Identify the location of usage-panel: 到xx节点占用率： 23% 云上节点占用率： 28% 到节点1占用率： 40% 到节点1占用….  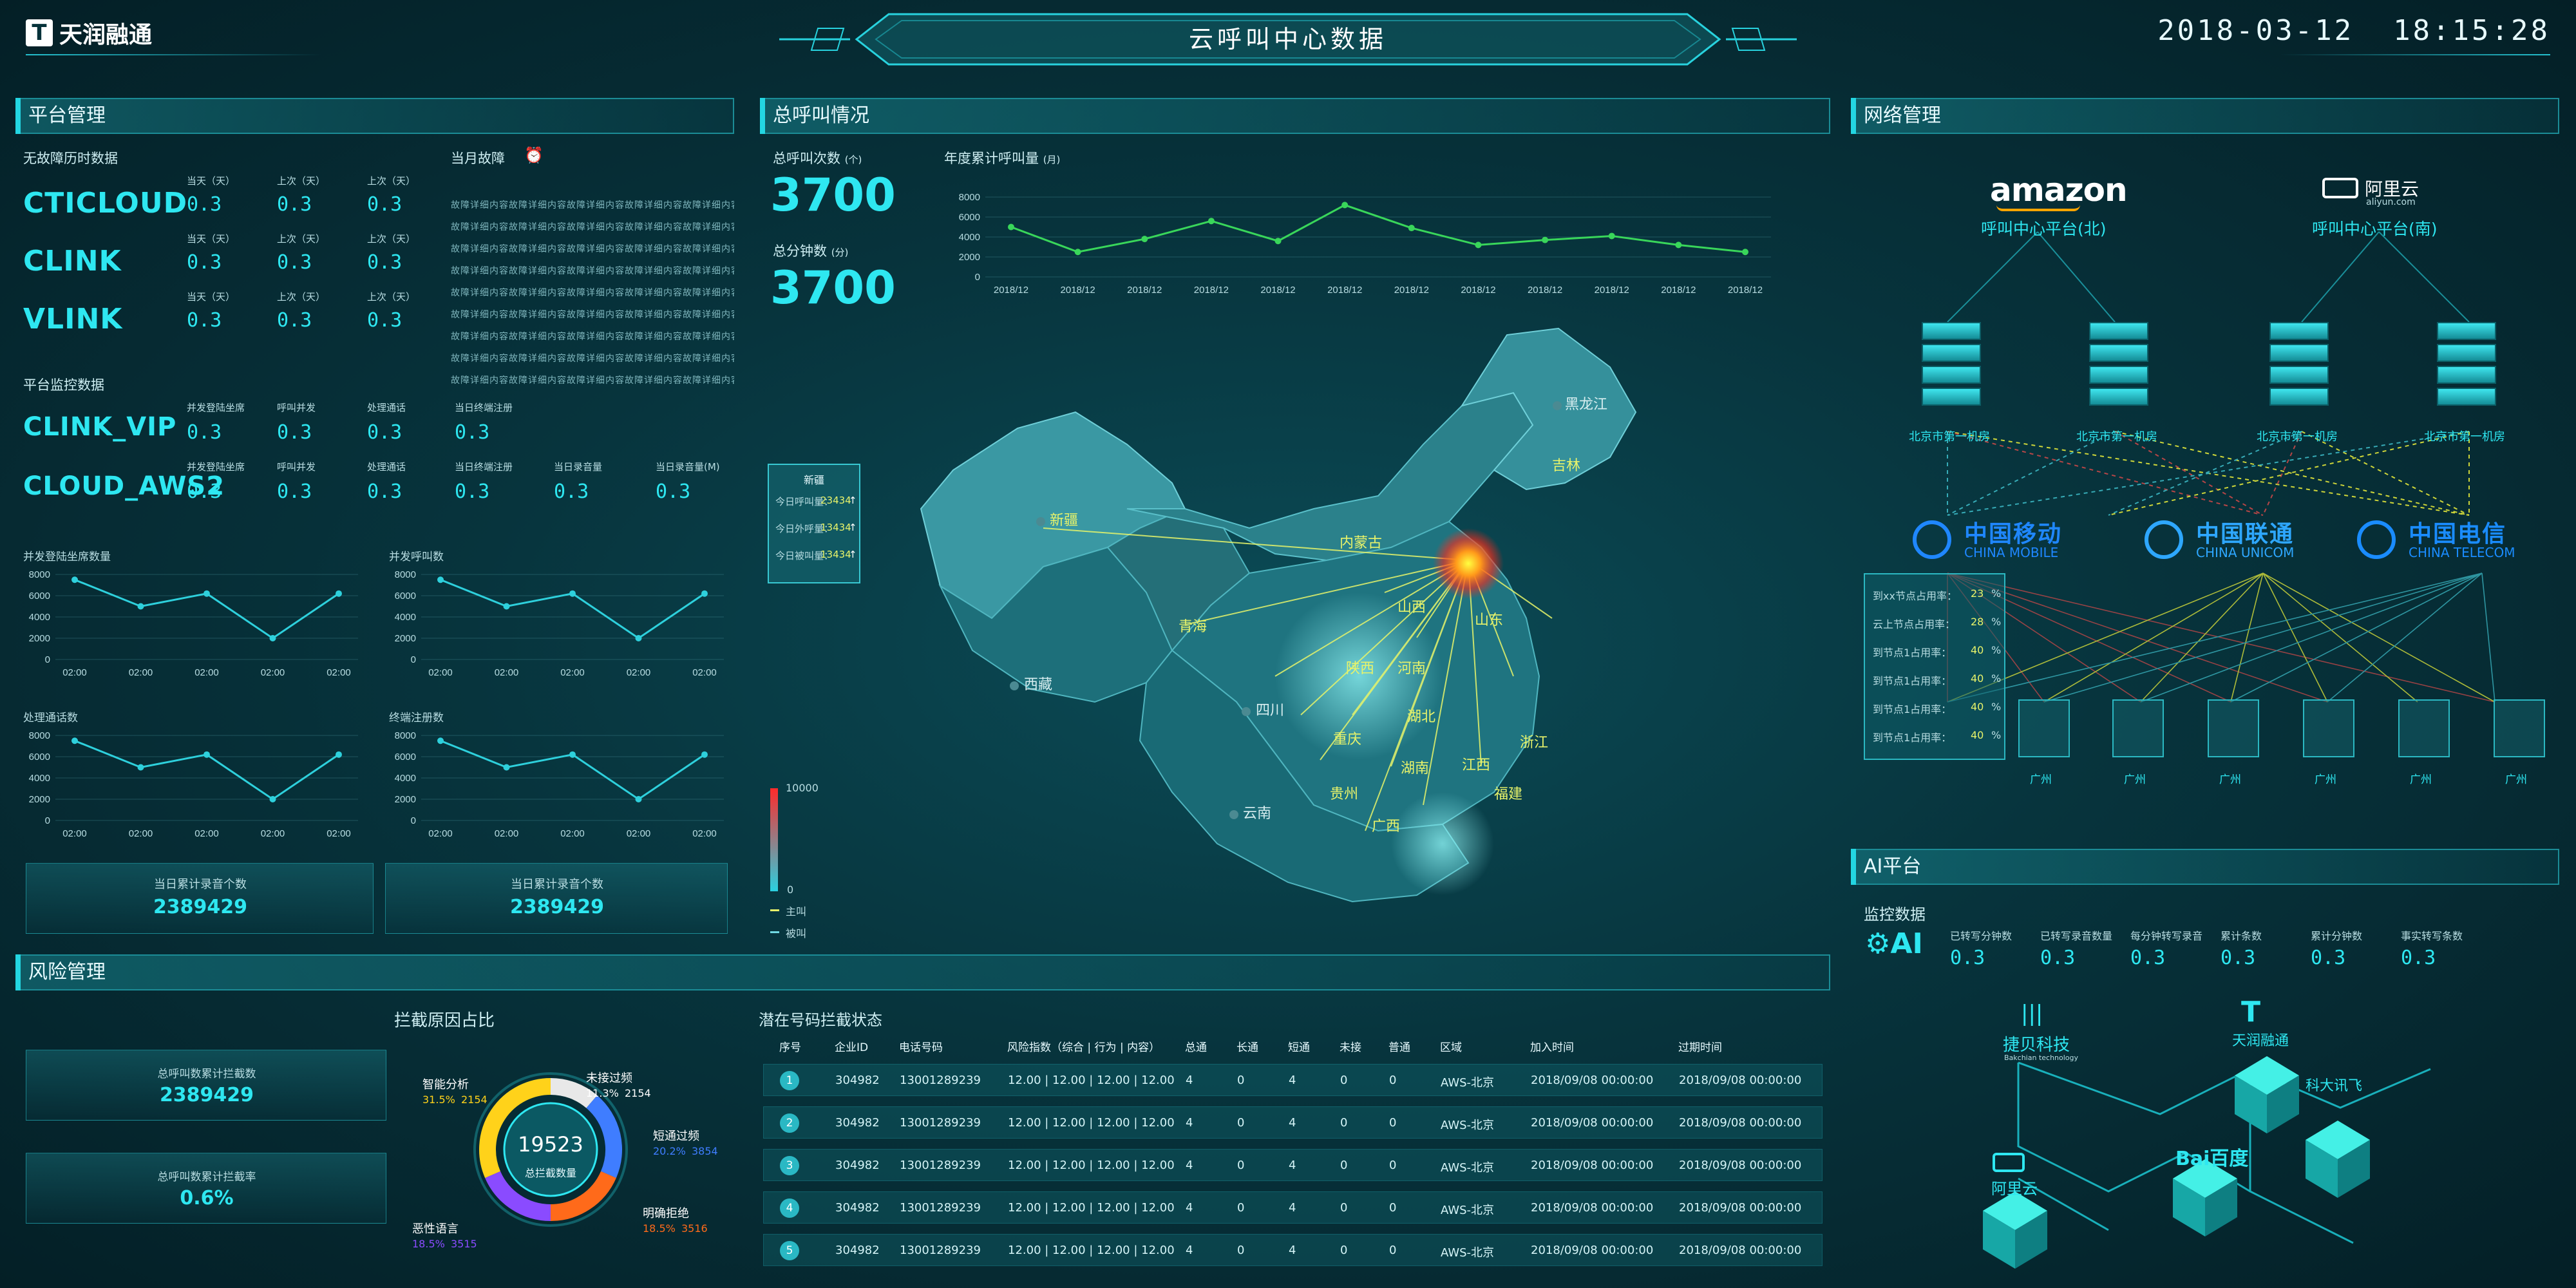
(1934, 666).